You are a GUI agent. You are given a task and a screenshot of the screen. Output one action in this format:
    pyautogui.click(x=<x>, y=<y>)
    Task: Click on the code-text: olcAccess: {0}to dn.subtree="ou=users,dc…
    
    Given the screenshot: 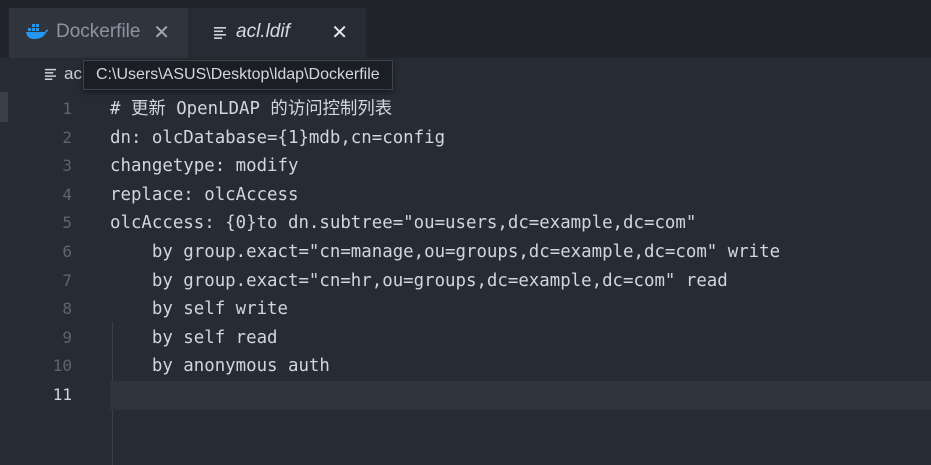 What is the action you would take?
    pyautogui.click(x=403, y=223)
    